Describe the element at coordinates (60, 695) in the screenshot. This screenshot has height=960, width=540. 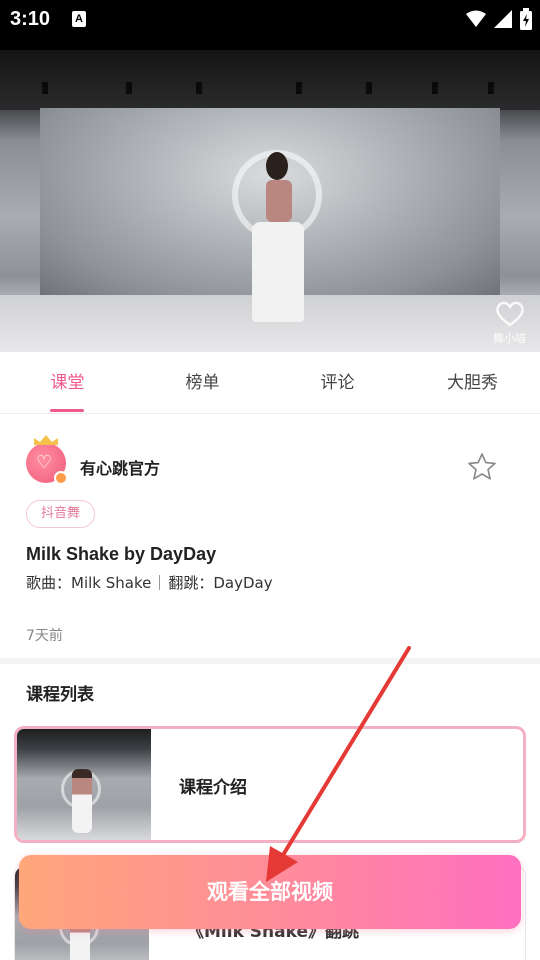
I see `course-list-title: 课程列表` at that location.